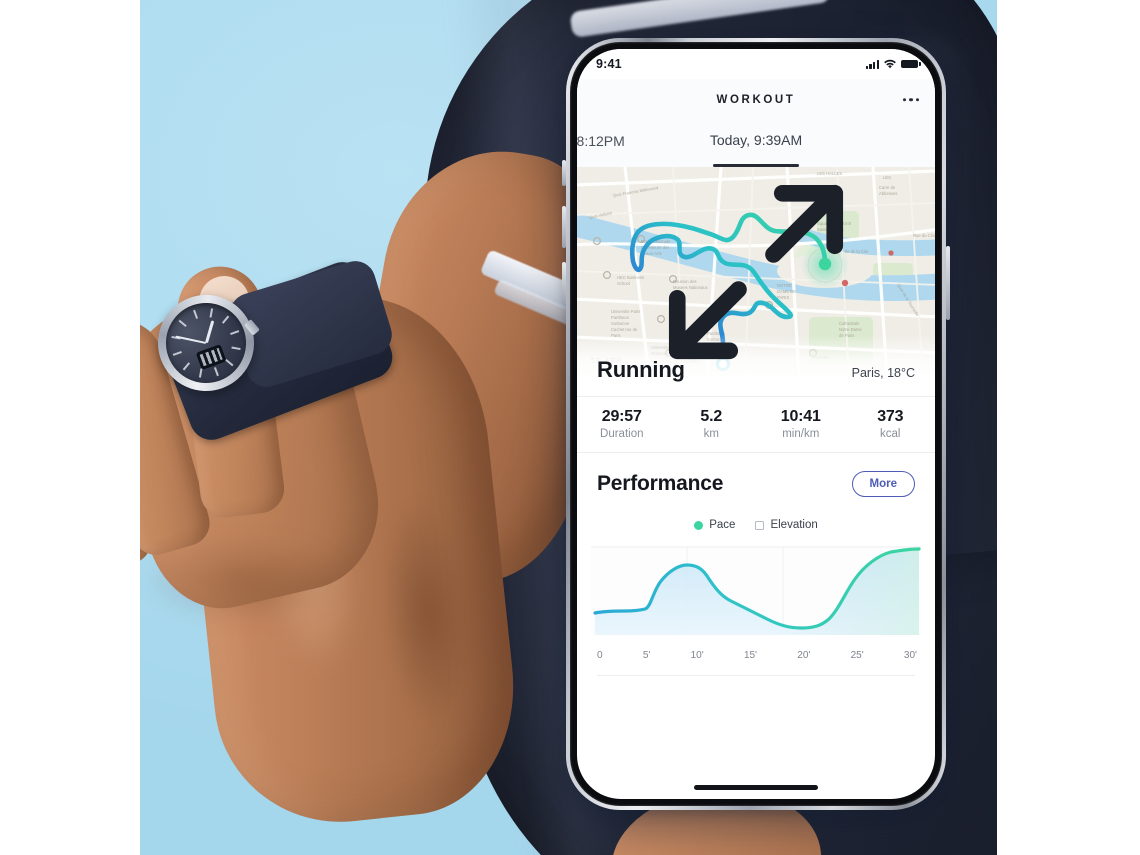 Image resolution: width=1140 pixels, height=855 pixels. Describe the element at coordinates (609, 64) in the screenshot. I see `status-time: 9:41` at that location.